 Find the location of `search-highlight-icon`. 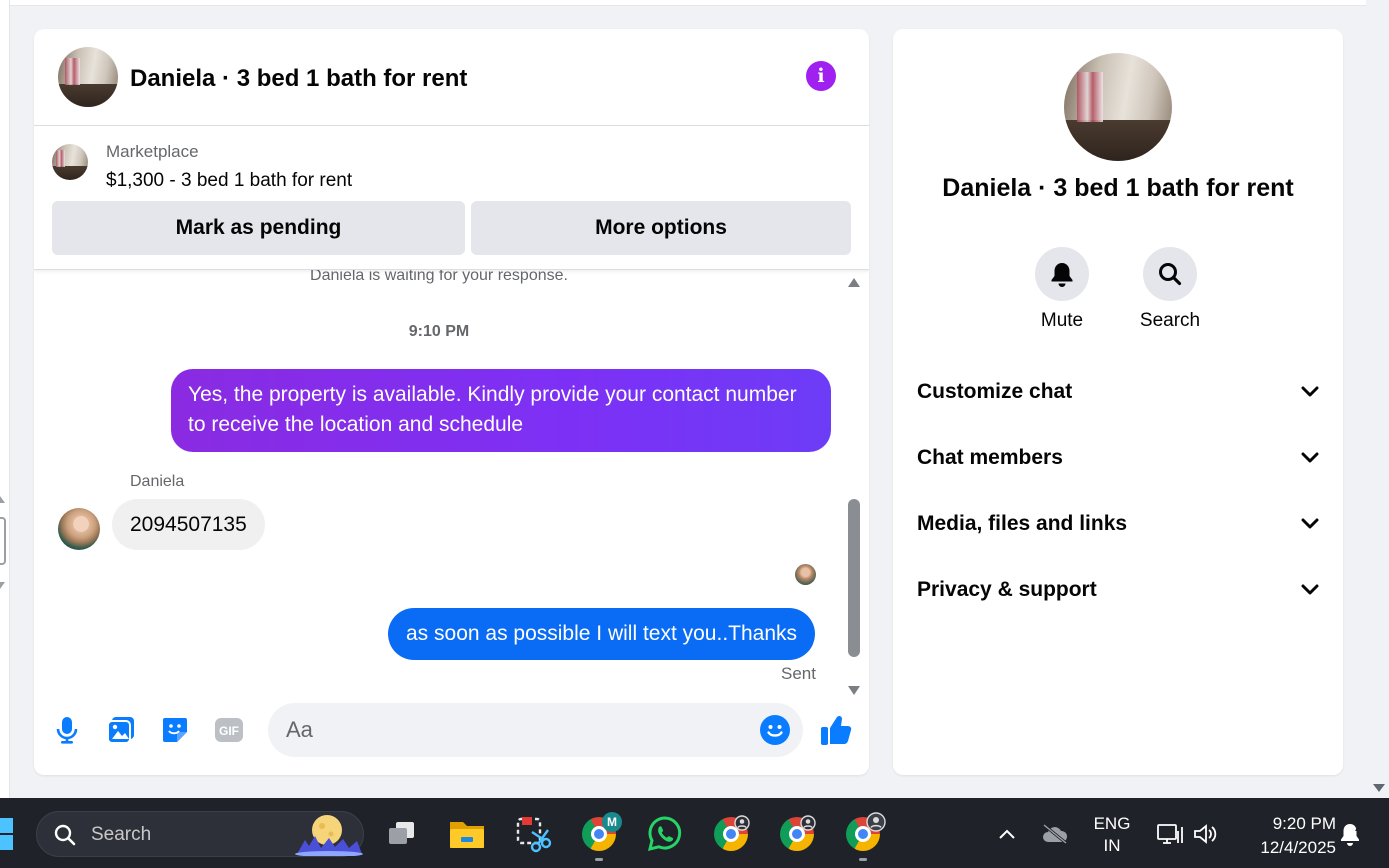

search-highlight-icon is located at coordinates (329, 835).